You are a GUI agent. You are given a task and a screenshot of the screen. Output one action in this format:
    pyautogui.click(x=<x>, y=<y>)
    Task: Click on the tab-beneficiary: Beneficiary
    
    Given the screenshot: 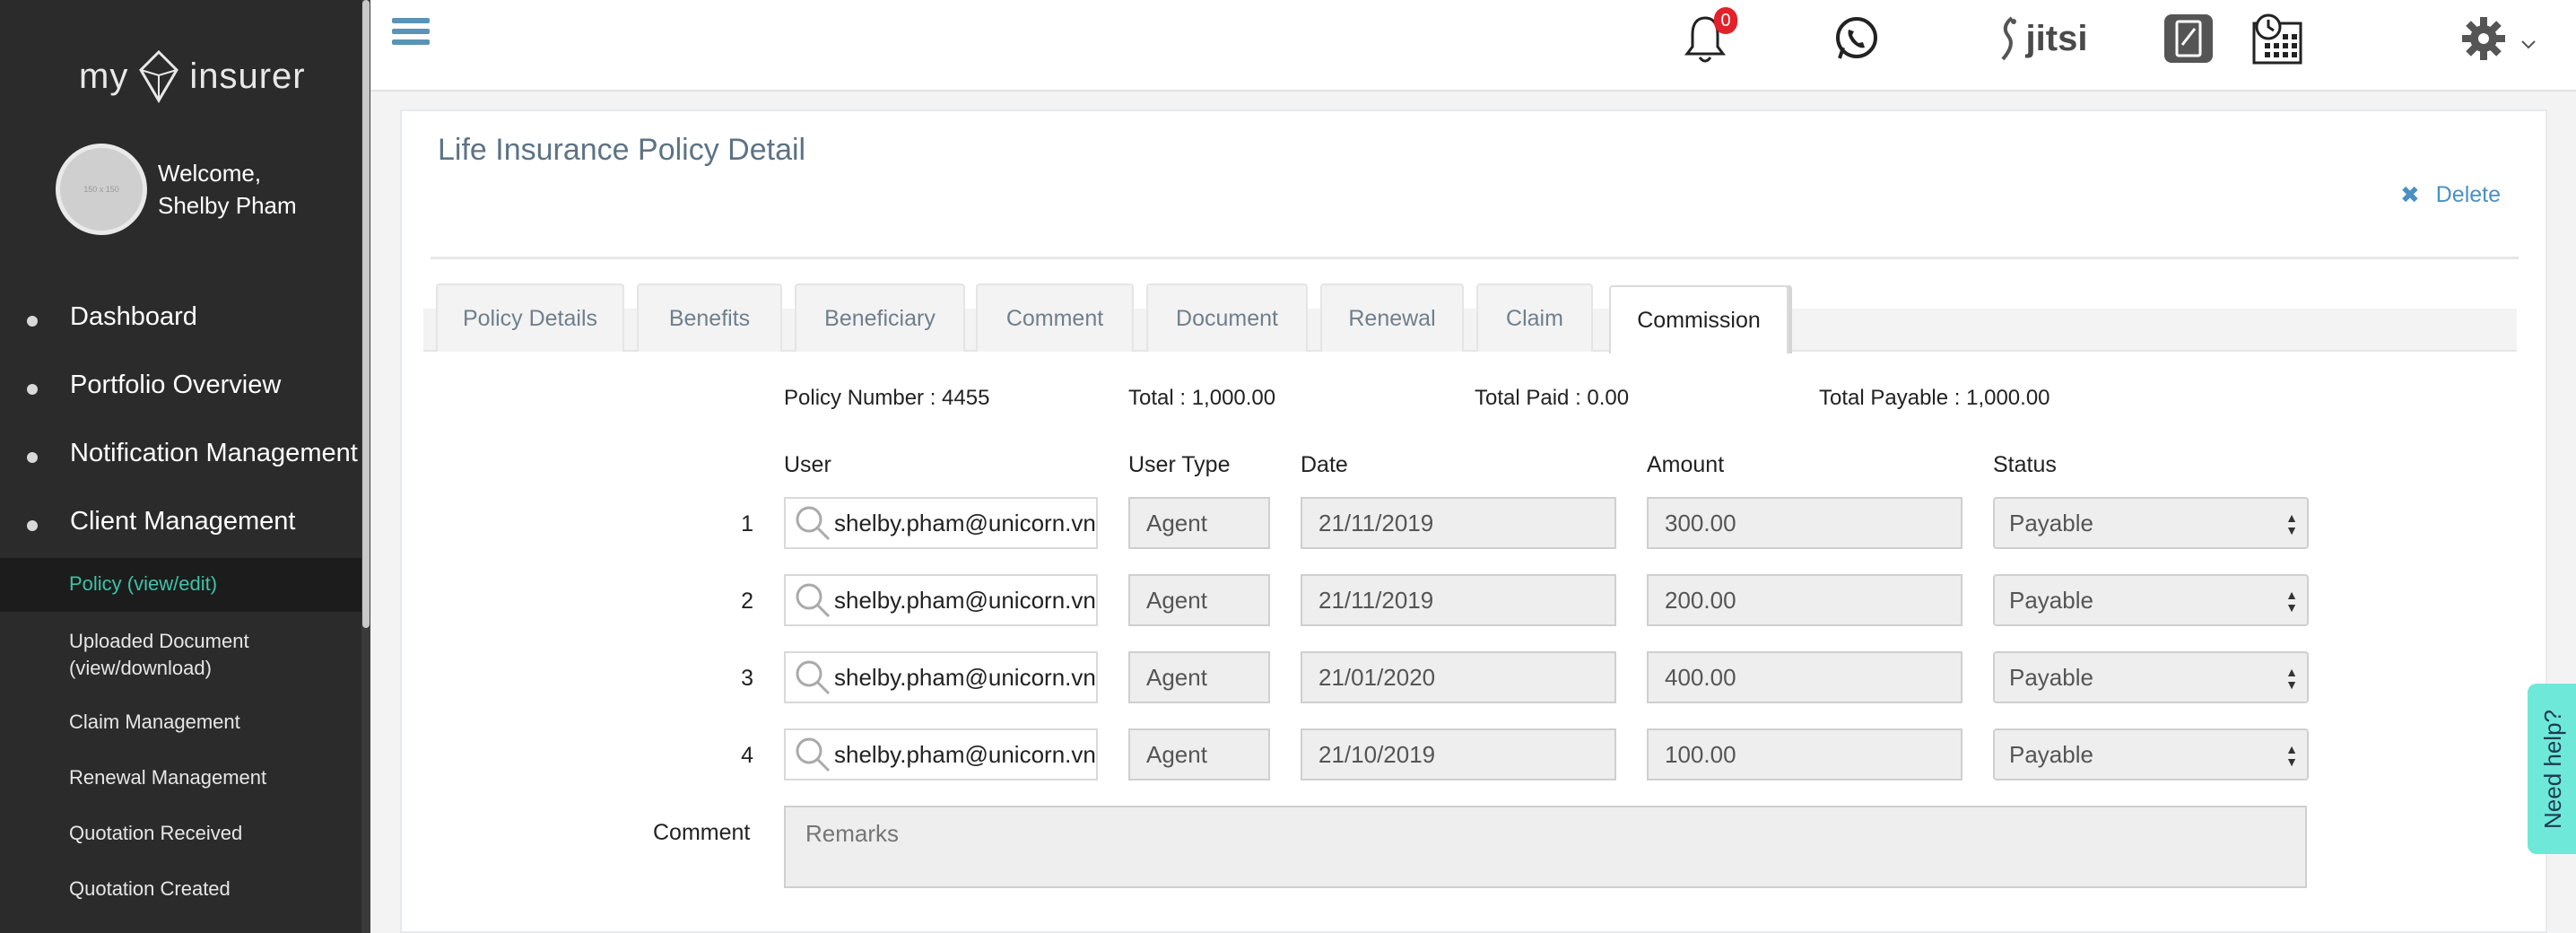 What is the action you would take?
    pyautogui.click(x=880, y=317)
    